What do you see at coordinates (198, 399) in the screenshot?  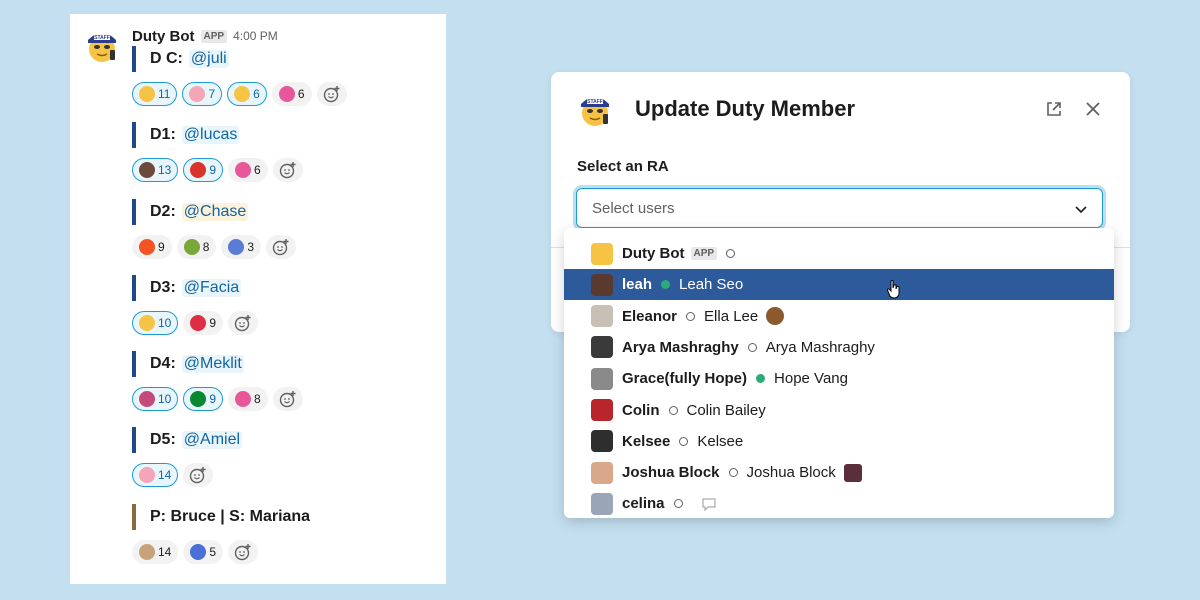 I see `flag-icon` at bounding box center [198, 399].